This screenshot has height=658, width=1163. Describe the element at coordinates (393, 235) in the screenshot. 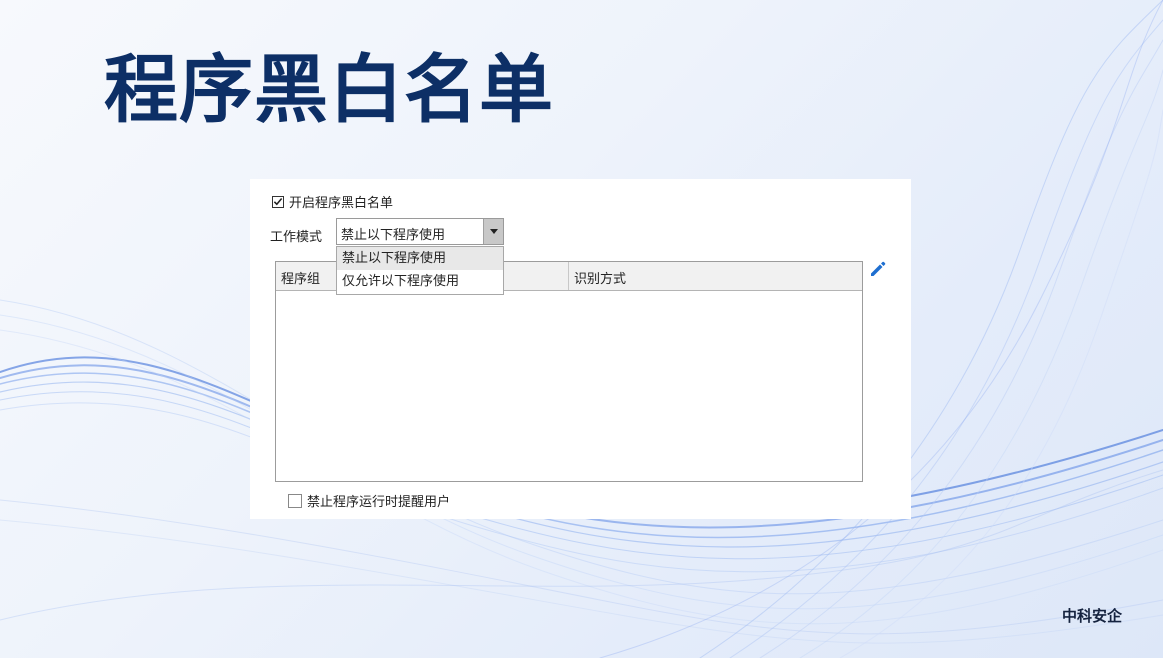

I see `work-mode-selected-value: 禁止以下程序使用` at that location.